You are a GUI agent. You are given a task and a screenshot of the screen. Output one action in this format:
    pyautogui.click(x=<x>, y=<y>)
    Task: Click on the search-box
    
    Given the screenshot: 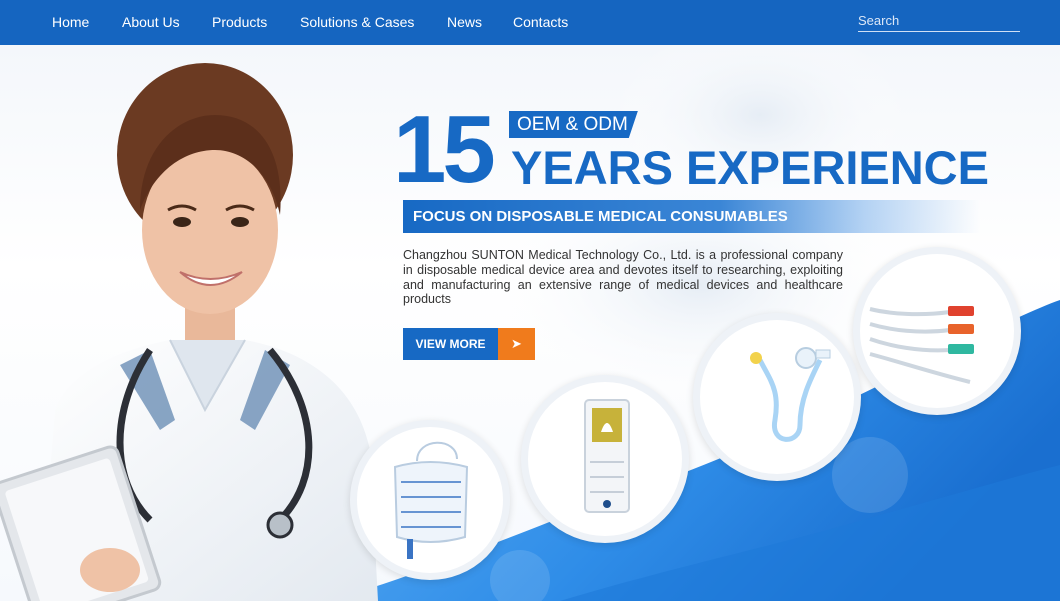 What is the action you would take?
    pyautogui.click(x=939, y=22)
    